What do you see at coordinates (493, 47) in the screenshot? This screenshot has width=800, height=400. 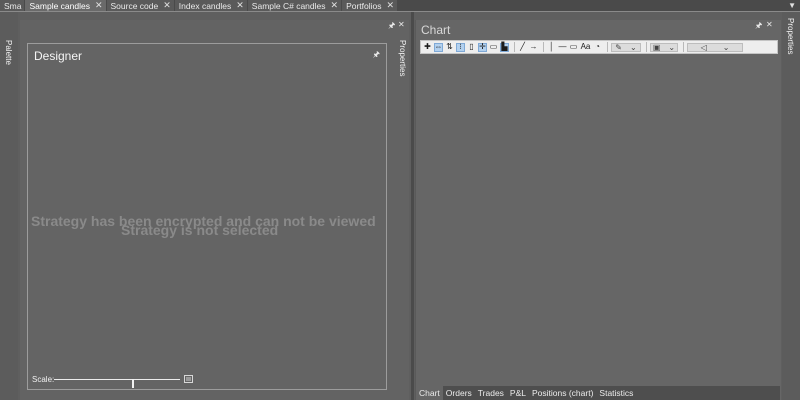 I see `annotation-icon: ▭` at bounding box center [493, 47].